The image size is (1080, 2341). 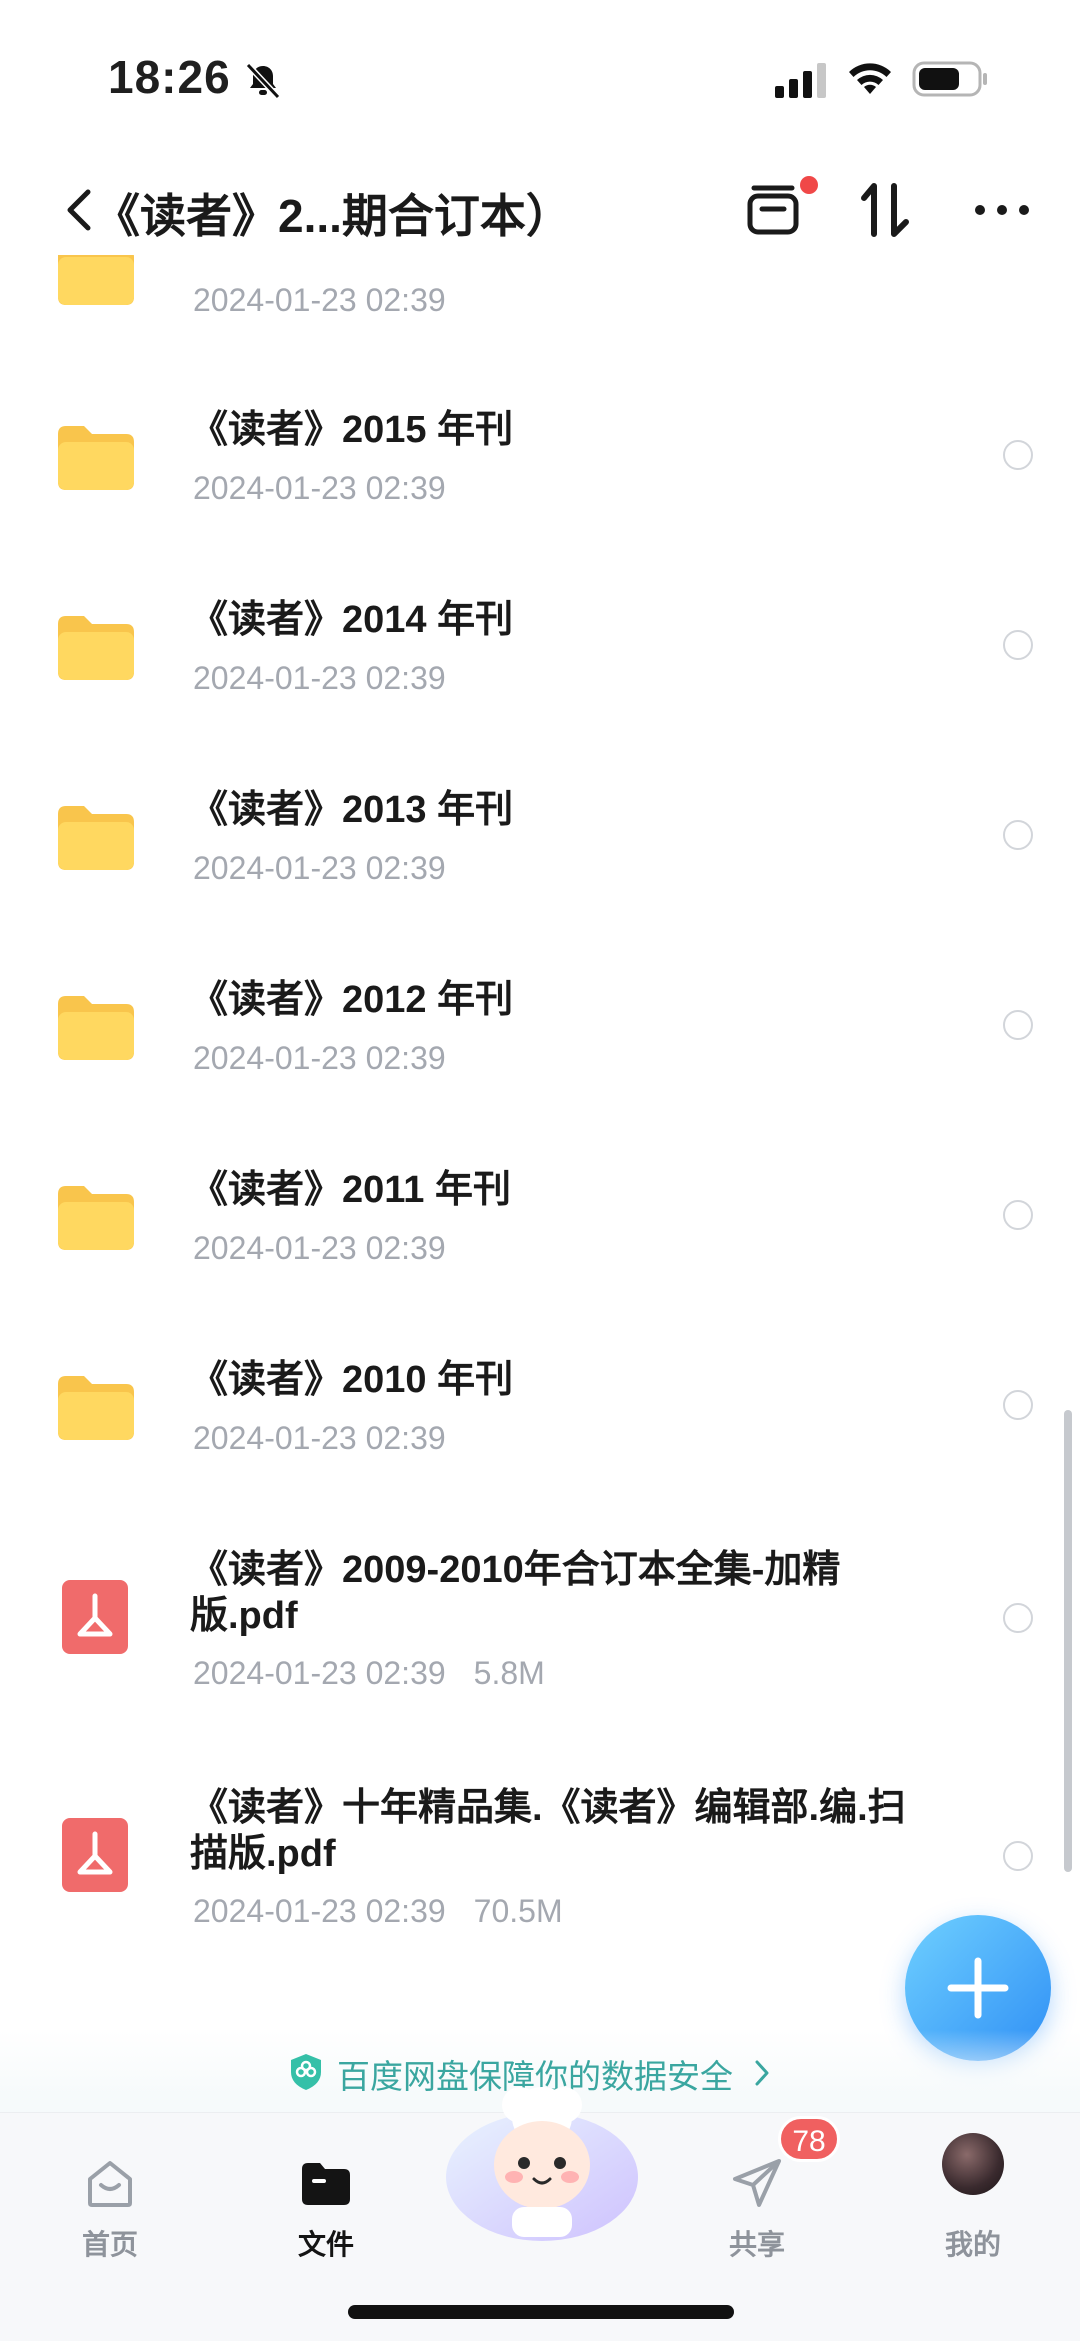 What do you see at coordinates (542, 2155) in the screenshot?
I see `mascot-assistant-icon` at bounding box center [542, 2155].